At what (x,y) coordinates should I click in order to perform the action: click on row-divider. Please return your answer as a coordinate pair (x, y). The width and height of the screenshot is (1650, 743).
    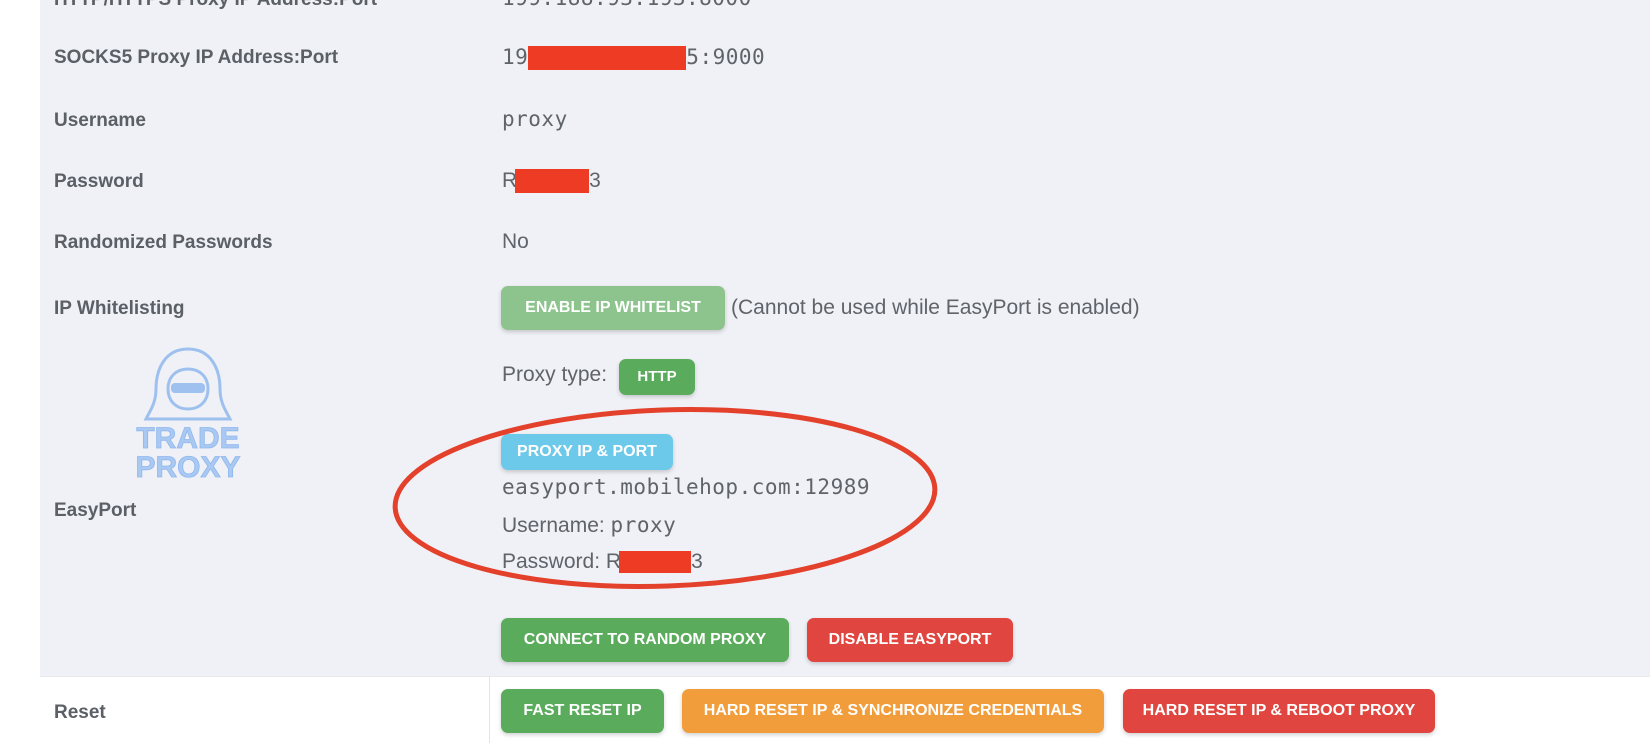
    Looking at the image, I should click on (845, 676).